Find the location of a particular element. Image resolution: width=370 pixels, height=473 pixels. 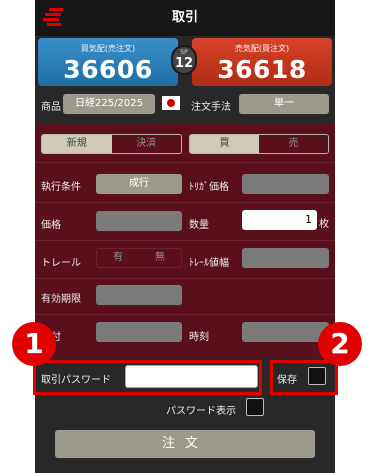

order-type-toggle: 新規 決済 is located at coordinates (111, 144).